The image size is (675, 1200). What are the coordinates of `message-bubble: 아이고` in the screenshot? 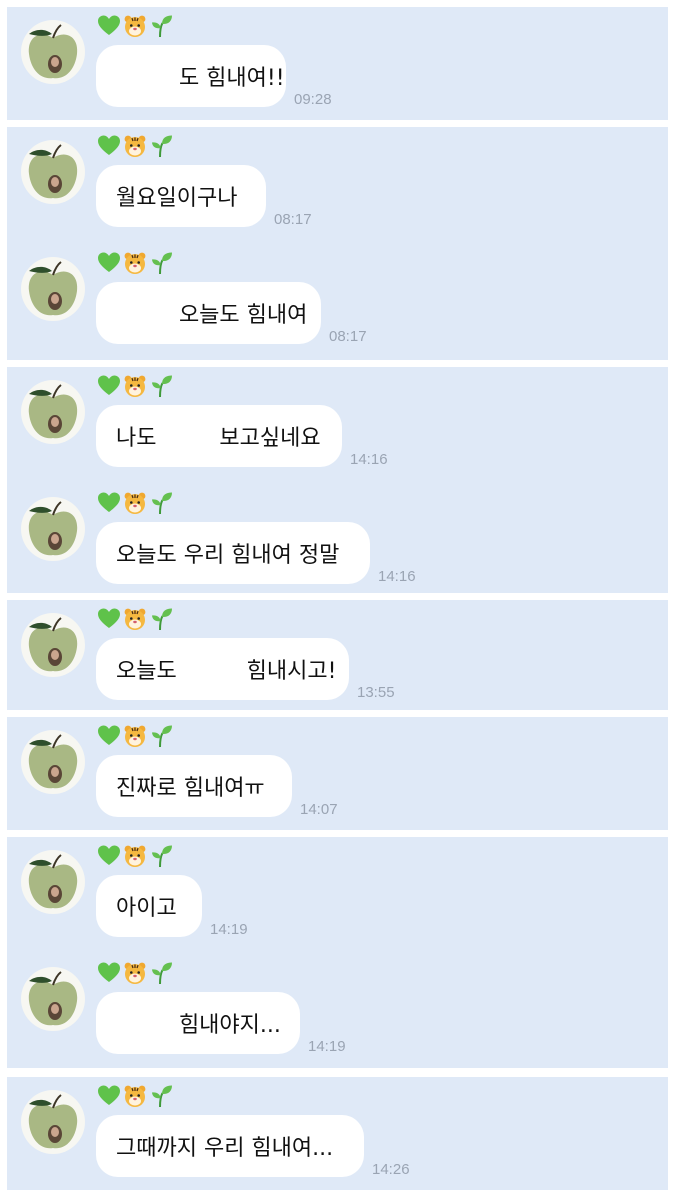 It's located at (149, 906).